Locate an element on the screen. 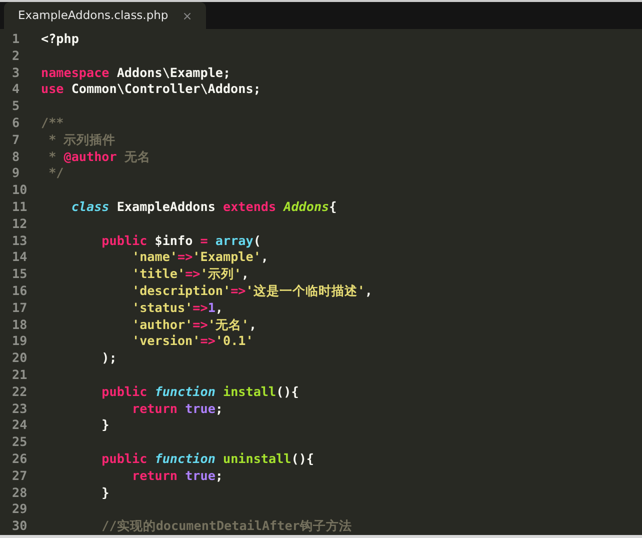 The height and width of the screenshot is (538, 642). code-line: 'description'=>'这是一个临时描述', is located at coordinates (251, 291).